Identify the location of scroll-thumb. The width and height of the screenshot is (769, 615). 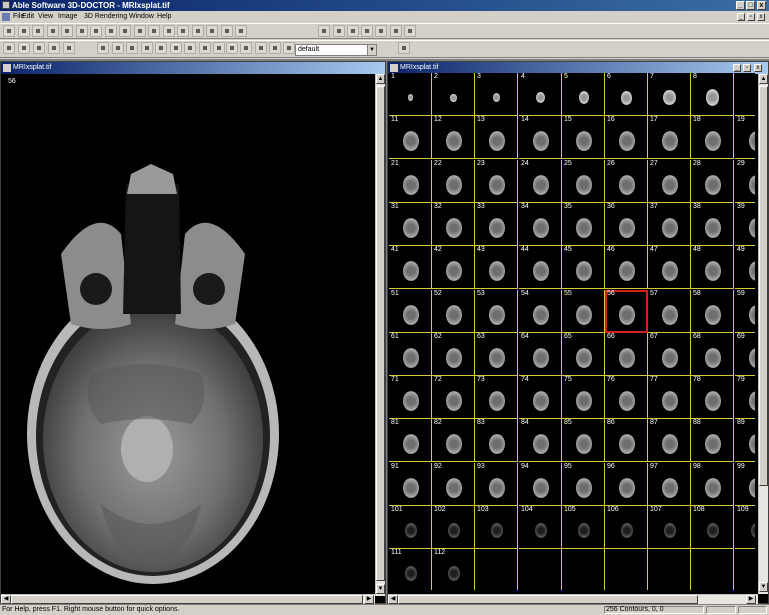
(548, 599).